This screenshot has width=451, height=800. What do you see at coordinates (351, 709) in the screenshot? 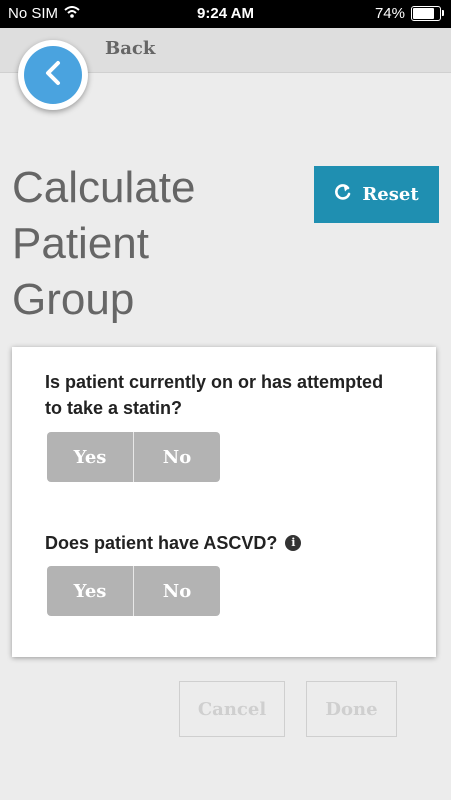
I see `done-button: Done` at bounding box center [351, 709].